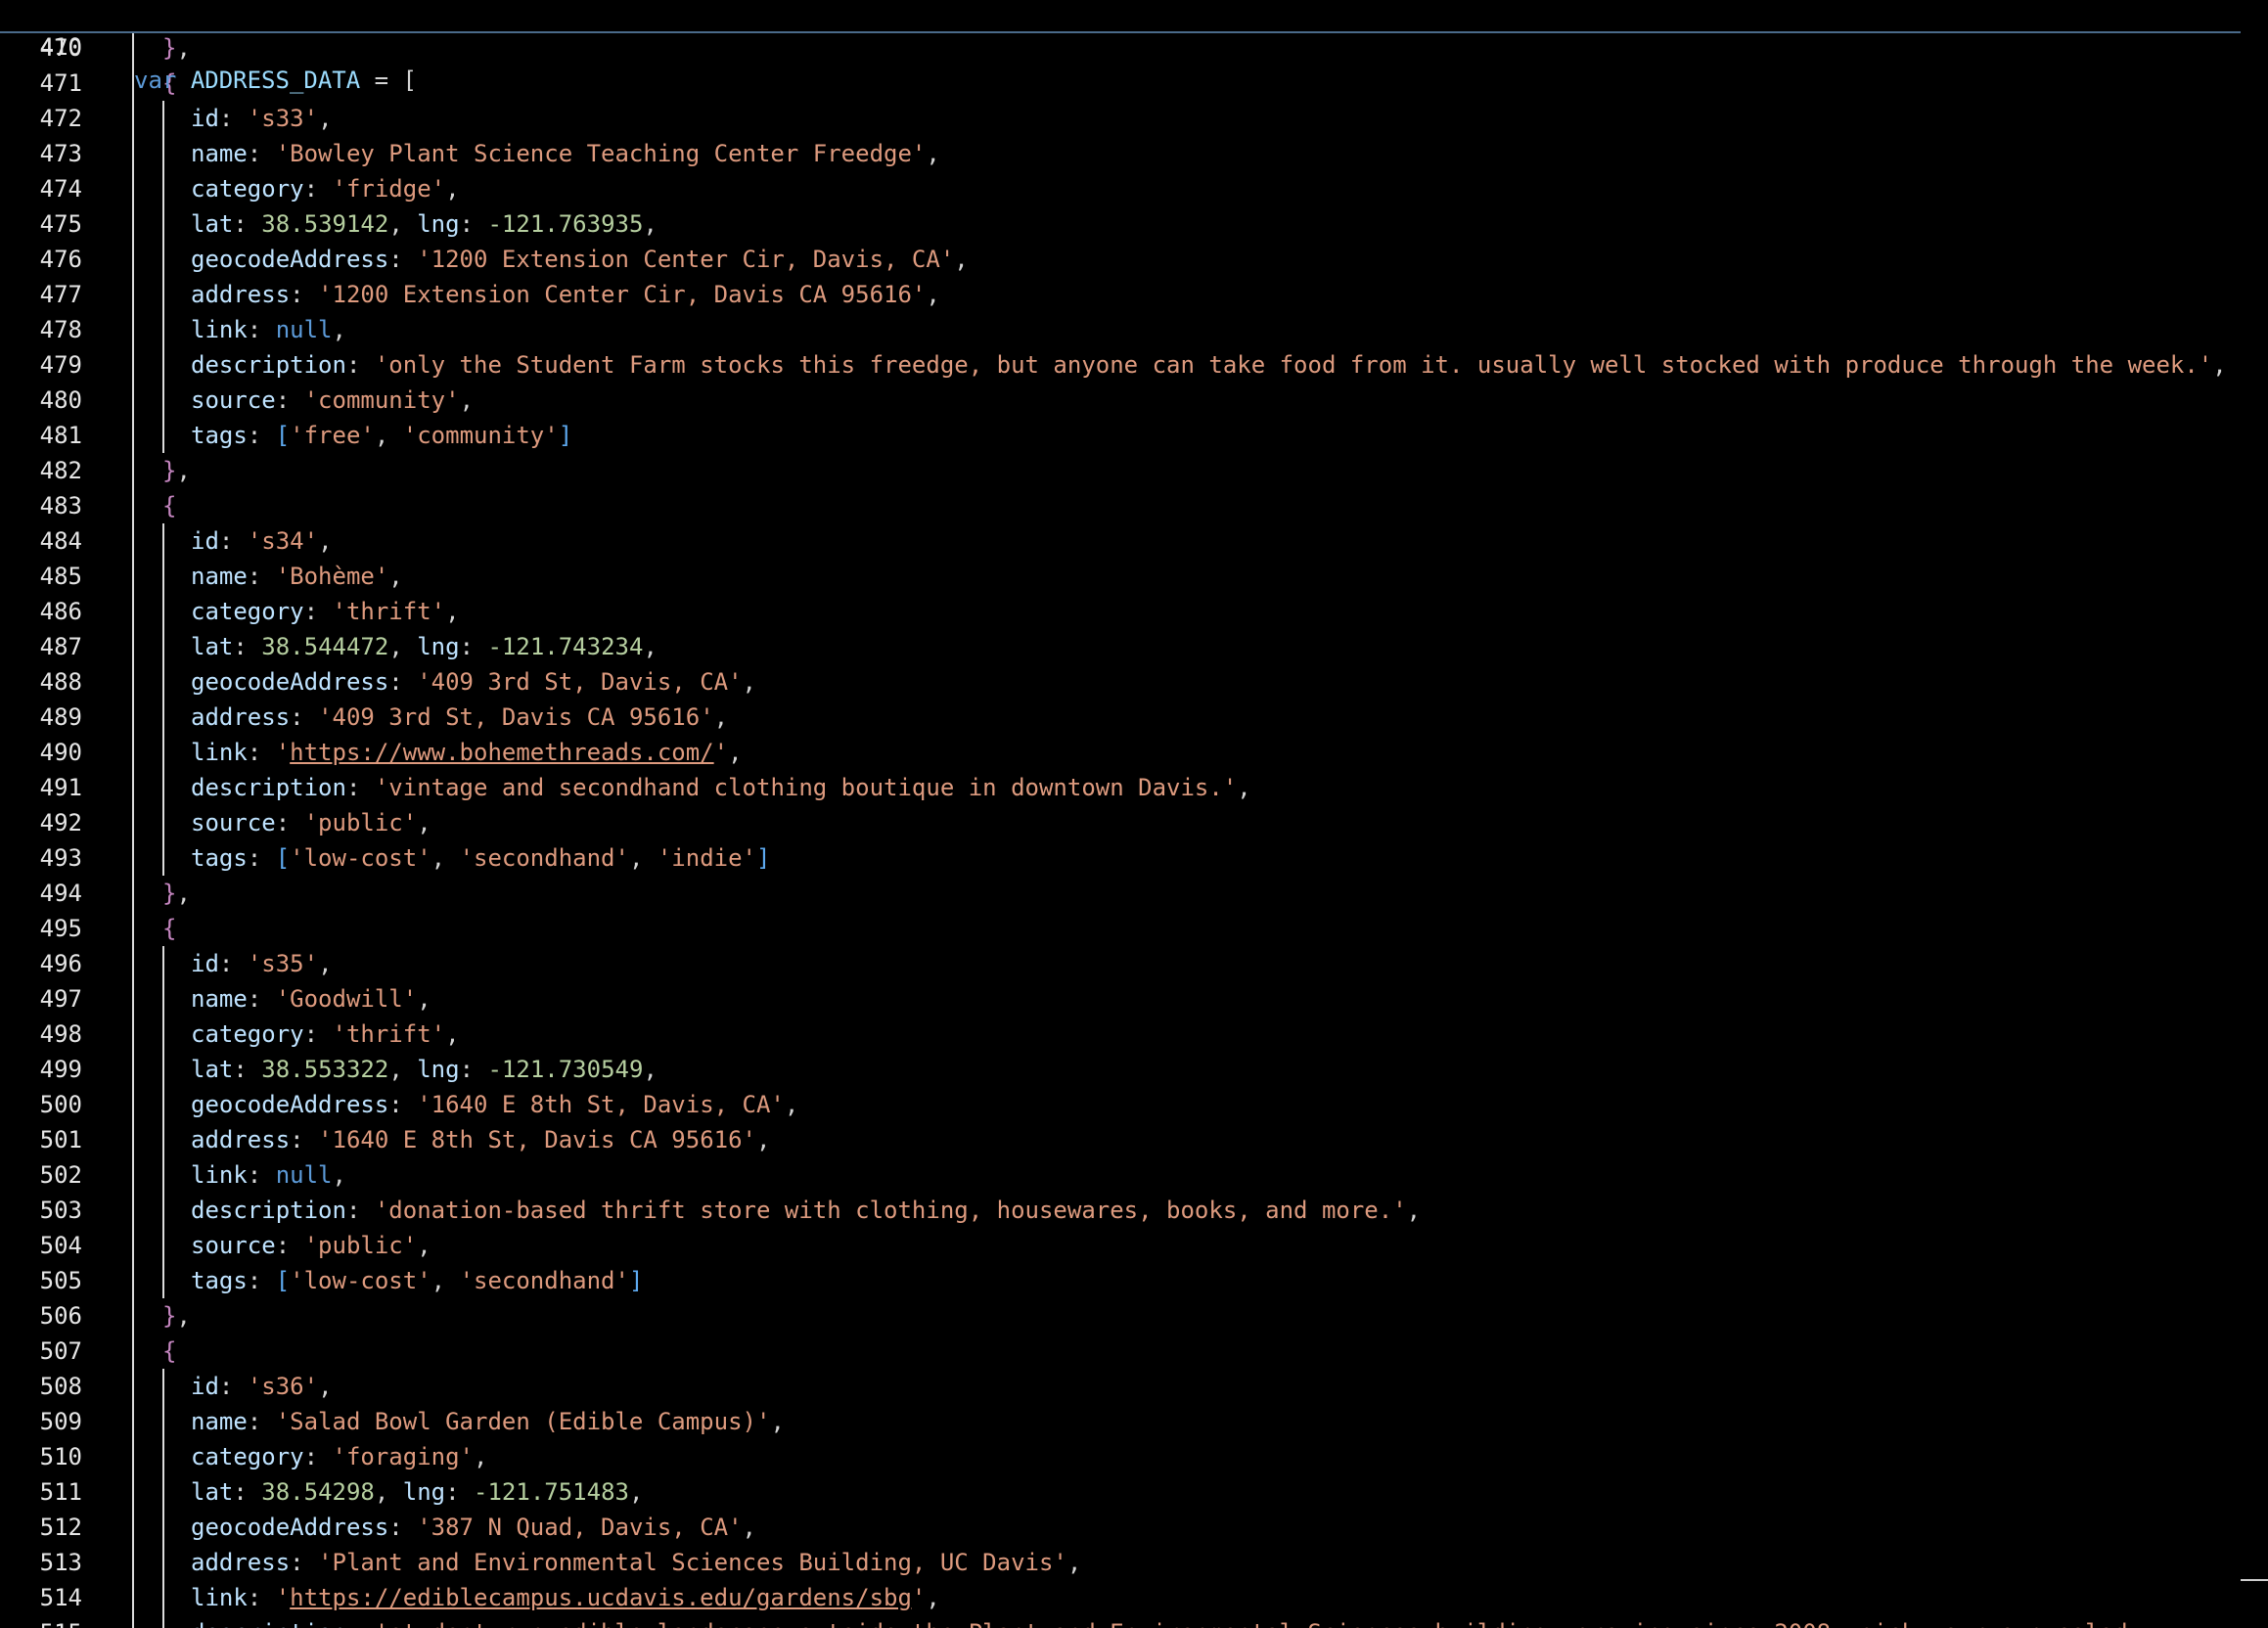 This screenshot has width=2268, height=1628. What do you see at coordinates (2254, 1580) in the screenshot?
I see `scrollbar-marker` at bounding box center [2254, 1580].